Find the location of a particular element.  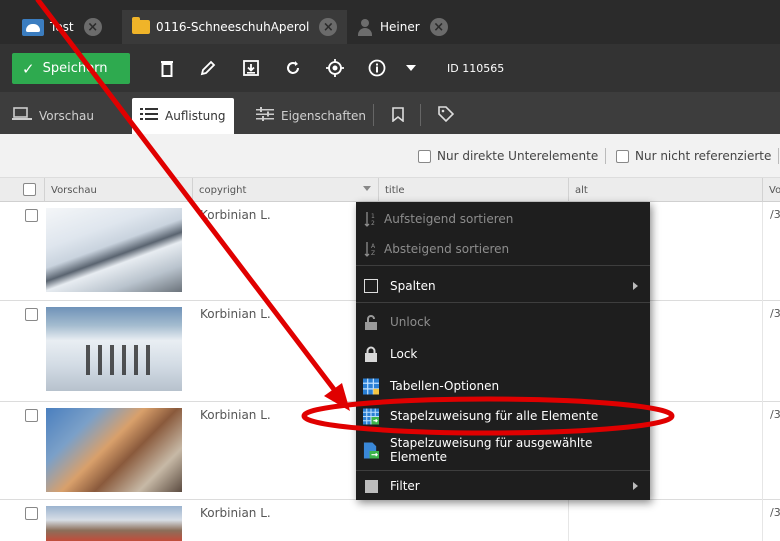

lock-icon is located at coordinates (371, 354).